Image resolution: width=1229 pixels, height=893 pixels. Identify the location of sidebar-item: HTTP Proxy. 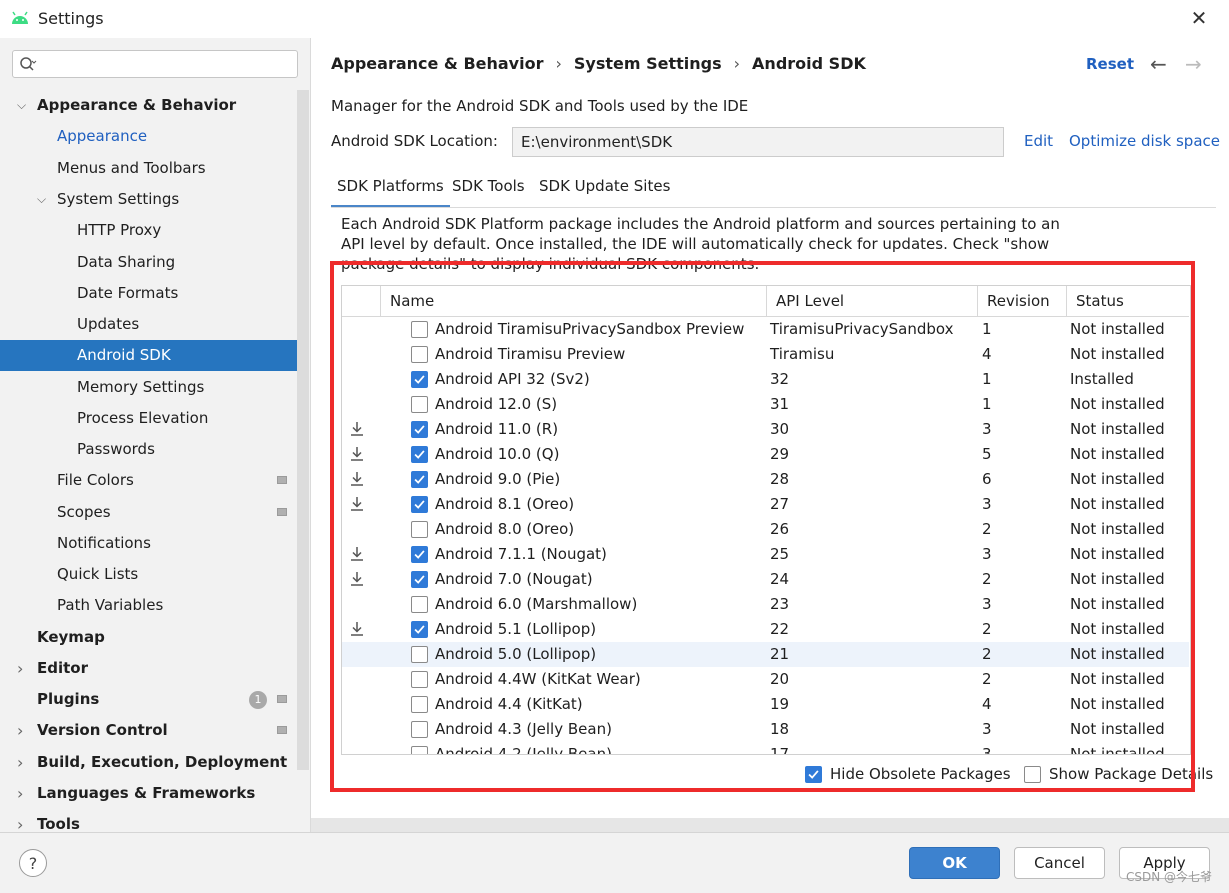
(148, 230).